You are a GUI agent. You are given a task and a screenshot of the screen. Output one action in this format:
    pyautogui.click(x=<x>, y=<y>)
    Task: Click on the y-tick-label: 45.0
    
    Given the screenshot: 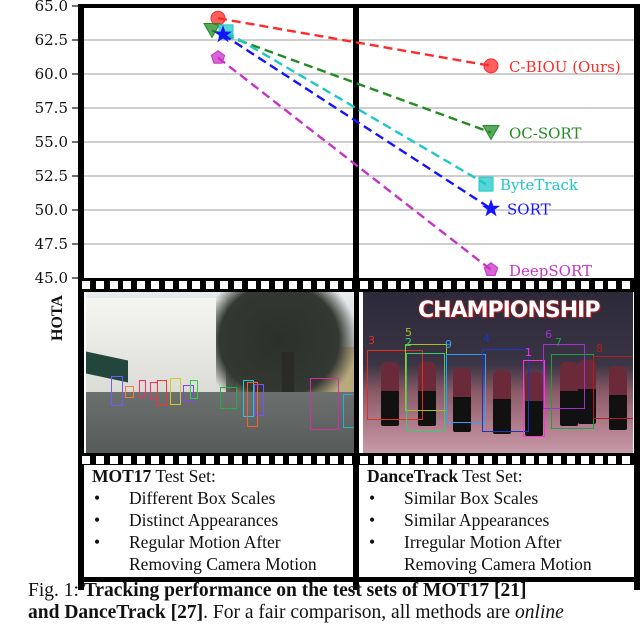 What is the action you would take?
    pyautogui.click(x=51, y=278)
    